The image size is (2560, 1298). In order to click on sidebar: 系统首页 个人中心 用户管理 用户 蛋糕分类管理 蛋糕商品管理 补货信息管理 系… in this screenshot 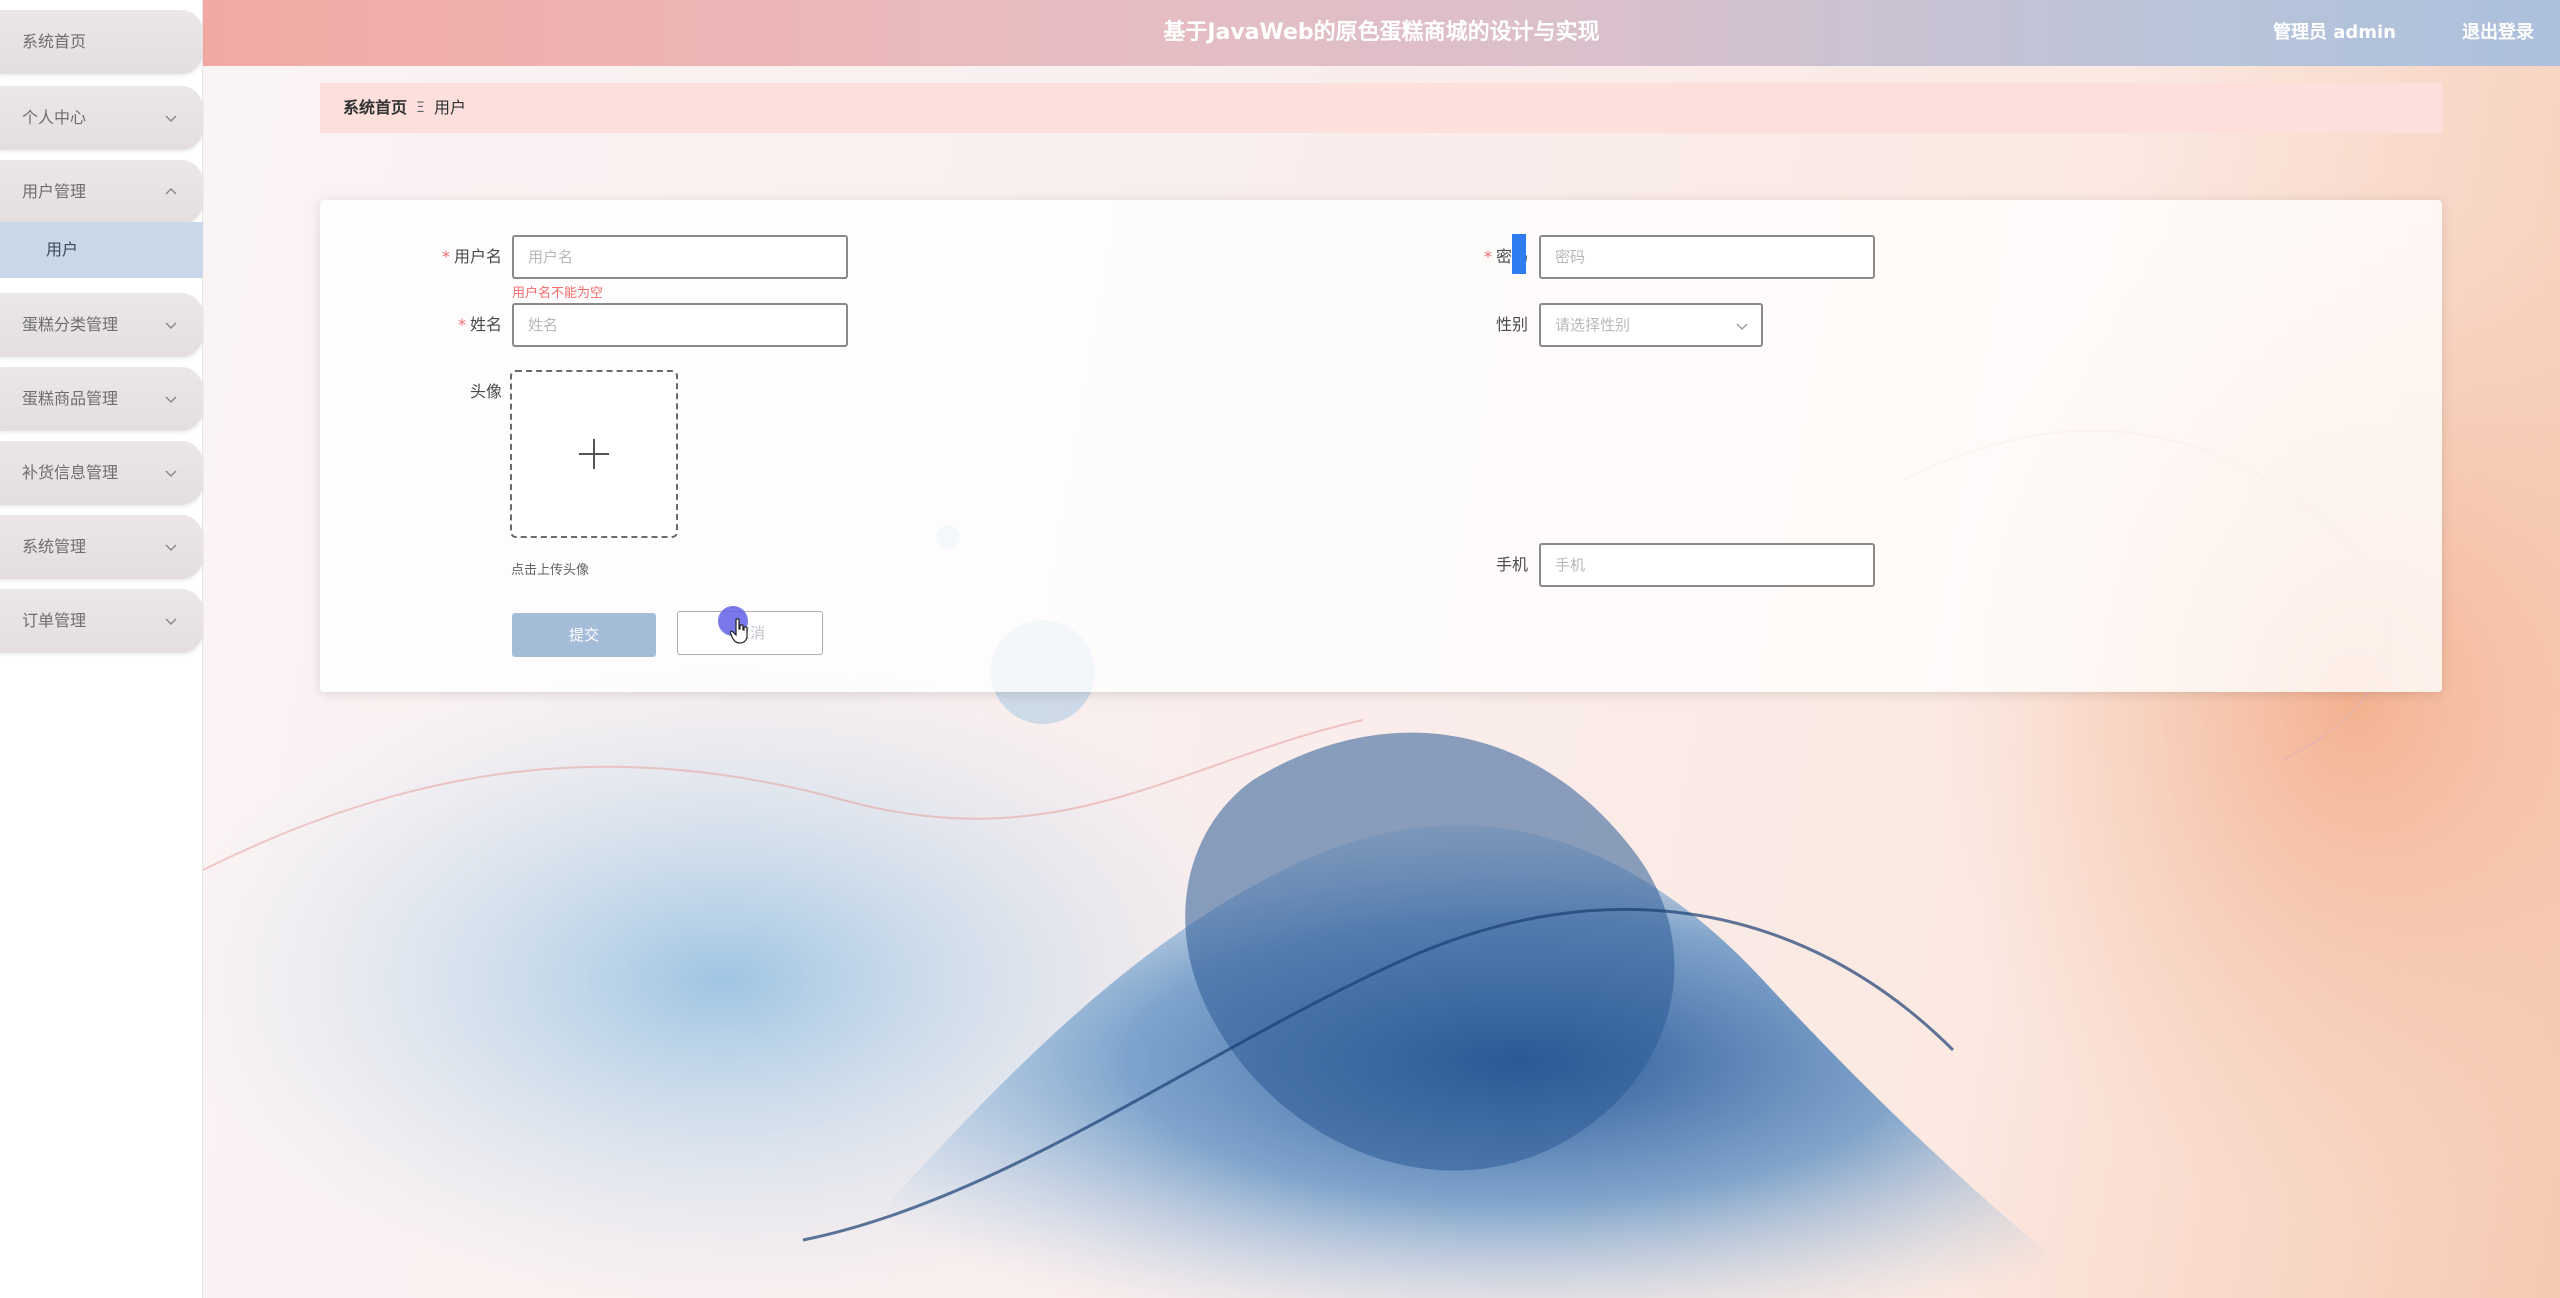, I will do `click(101, 649)`.